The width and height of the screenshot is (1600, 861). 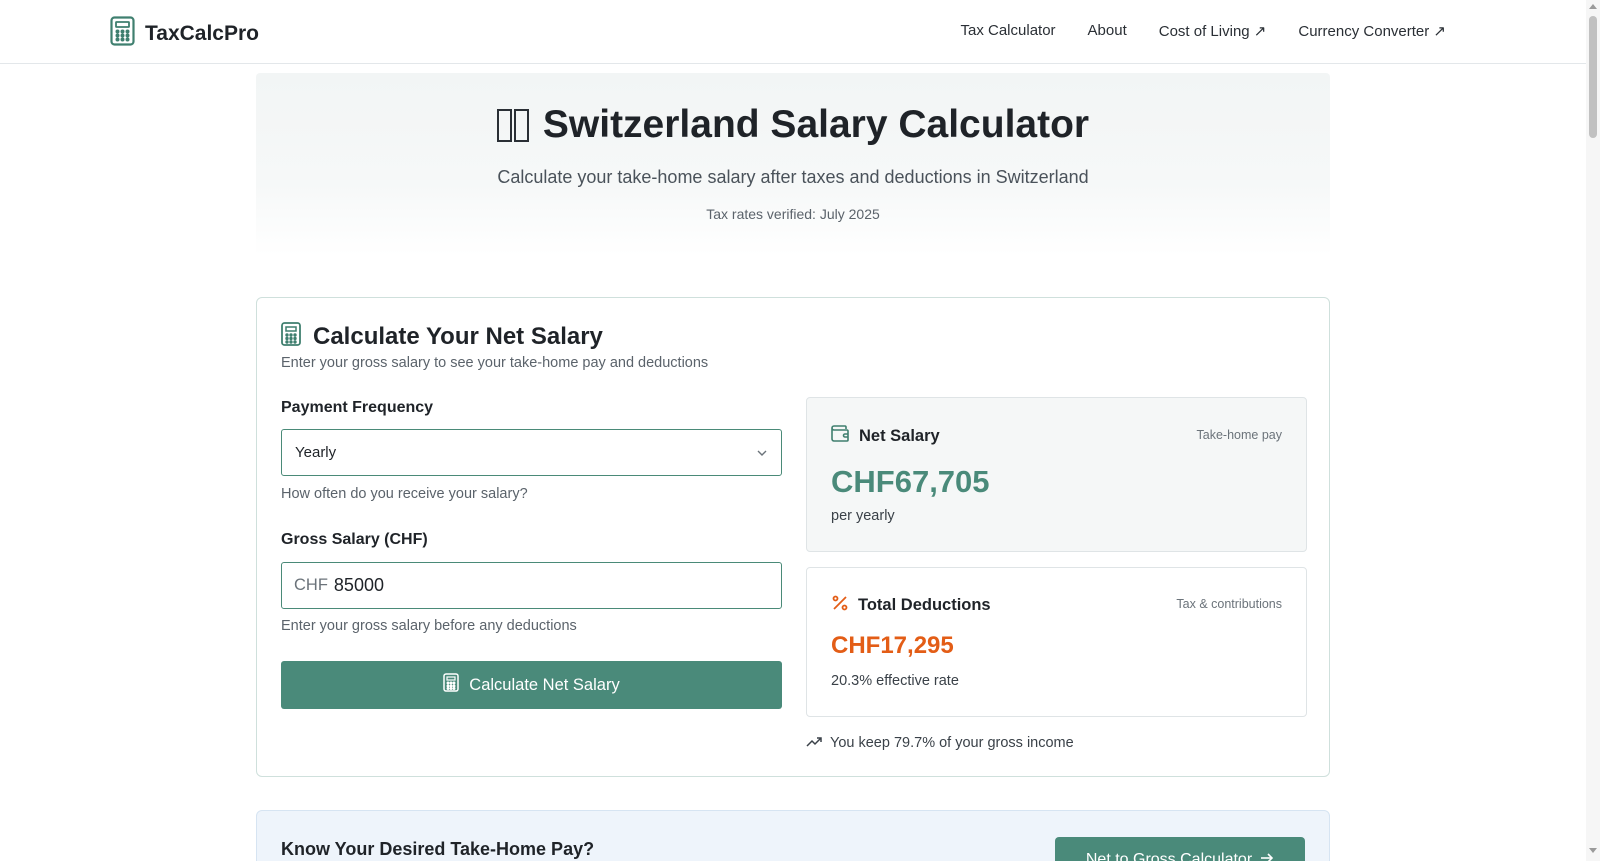 I want to click on net-salary-title: Net Salary, so click(x=899, y=435).